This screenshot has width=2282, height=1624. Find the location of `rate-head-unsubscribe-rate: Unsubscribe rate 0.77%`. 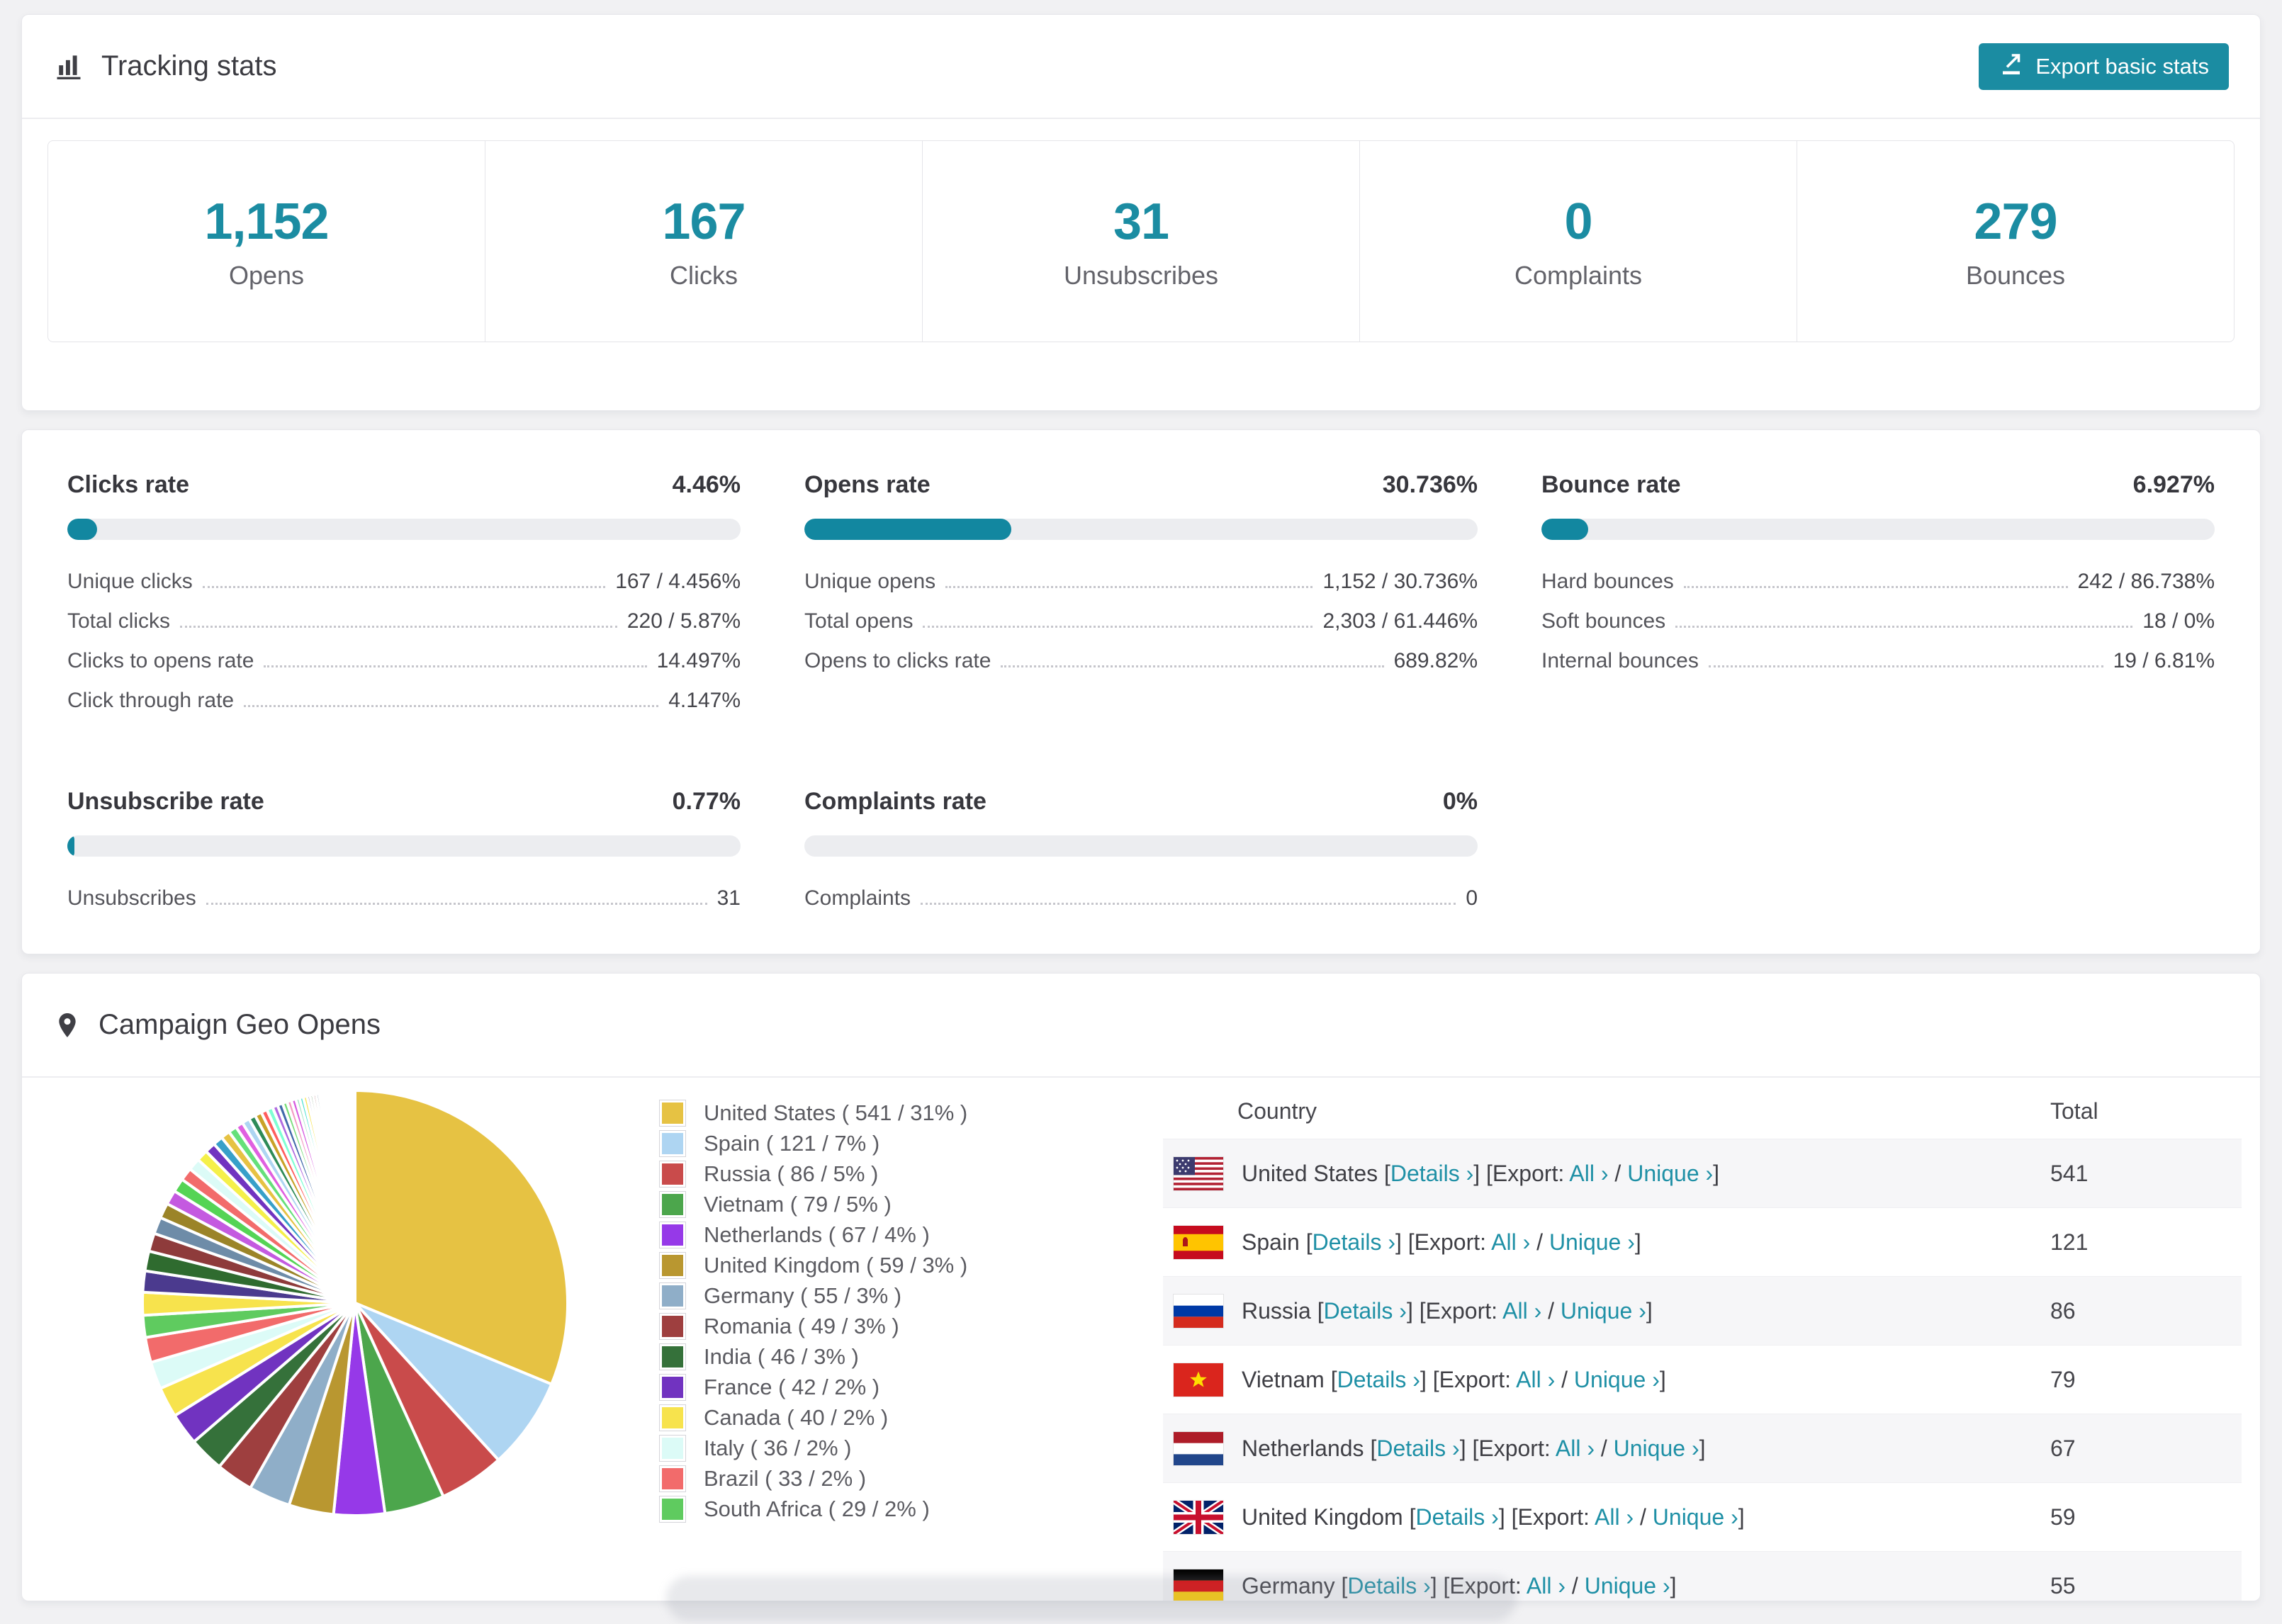

rate-head-unsubscribe-rate: Unsubscribe rate 0.77% is located at coordinates (404, 802).